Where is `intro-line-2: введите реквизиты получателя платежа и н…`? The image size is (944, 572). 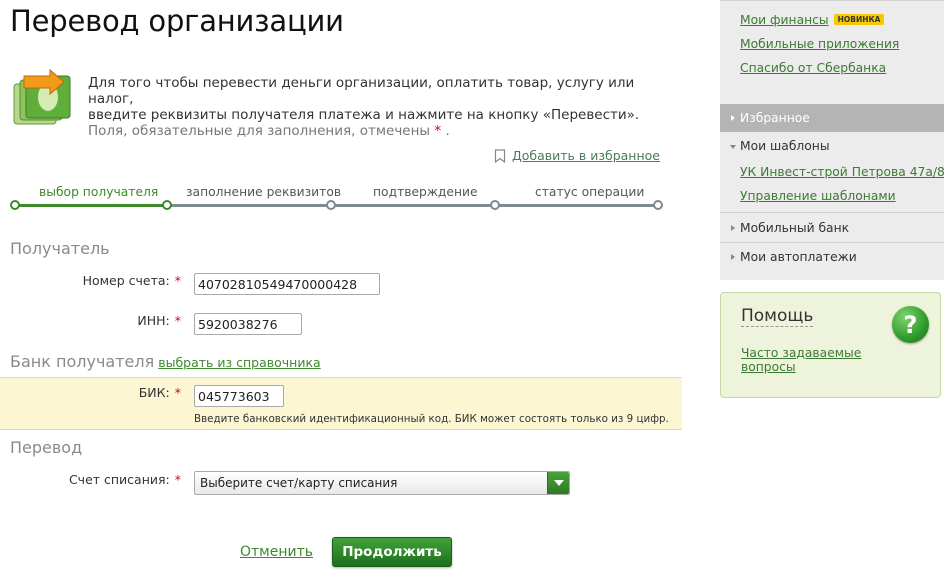
intro-line-2: введите реквизиты получателя платежа и н… is located at coordinates (364, 115).